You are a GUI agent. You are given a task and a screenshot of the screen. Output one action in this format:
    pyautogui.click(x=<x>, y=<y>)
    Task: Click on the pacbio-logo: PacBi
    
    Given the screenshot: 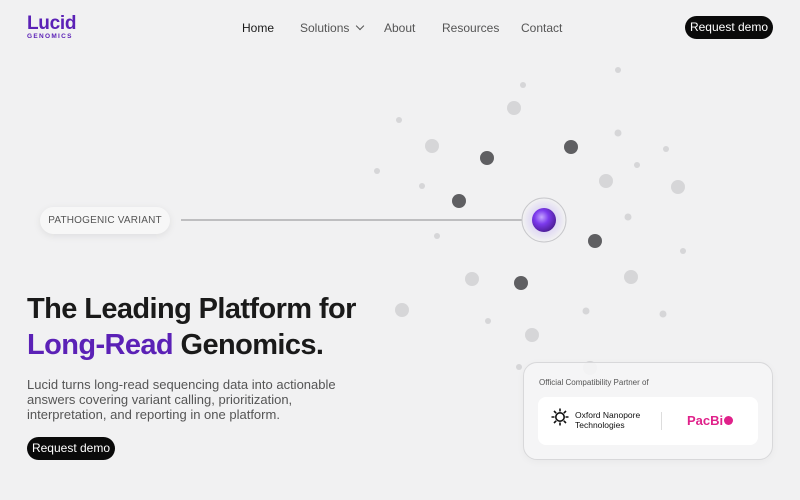 What is the action you would take?
    pyautogui.click(x=710, y=420)
    